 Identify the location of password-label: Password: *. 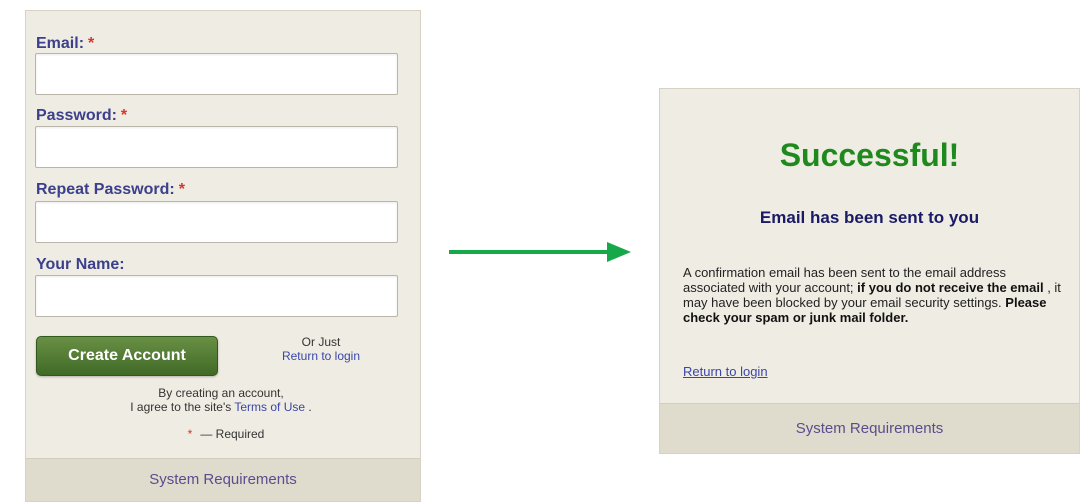
(82, 115).